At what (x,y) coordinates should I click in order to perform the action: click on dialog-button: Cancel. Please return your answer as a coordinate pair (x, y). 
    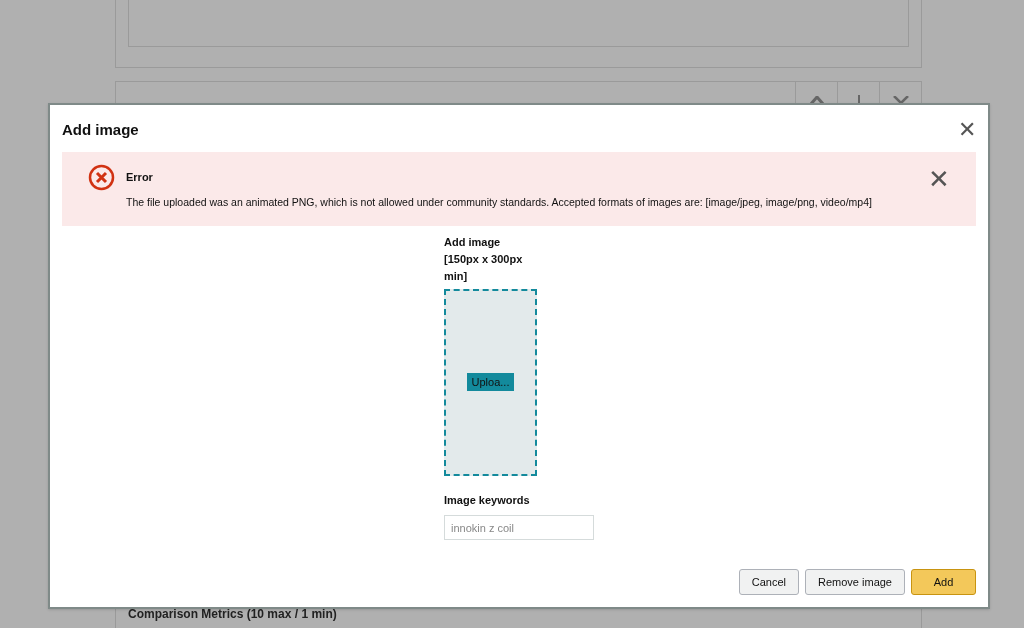
    Looking at the image, I should click on (768, 582).